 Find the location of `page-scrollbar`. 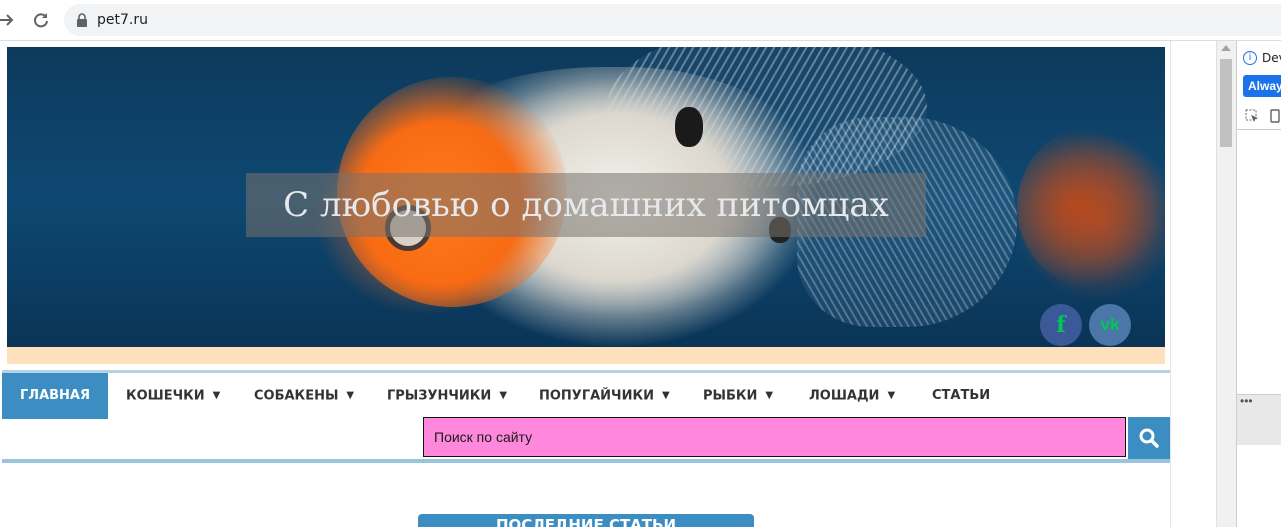

page-scrollbar is located at coordinates (1226, 284).